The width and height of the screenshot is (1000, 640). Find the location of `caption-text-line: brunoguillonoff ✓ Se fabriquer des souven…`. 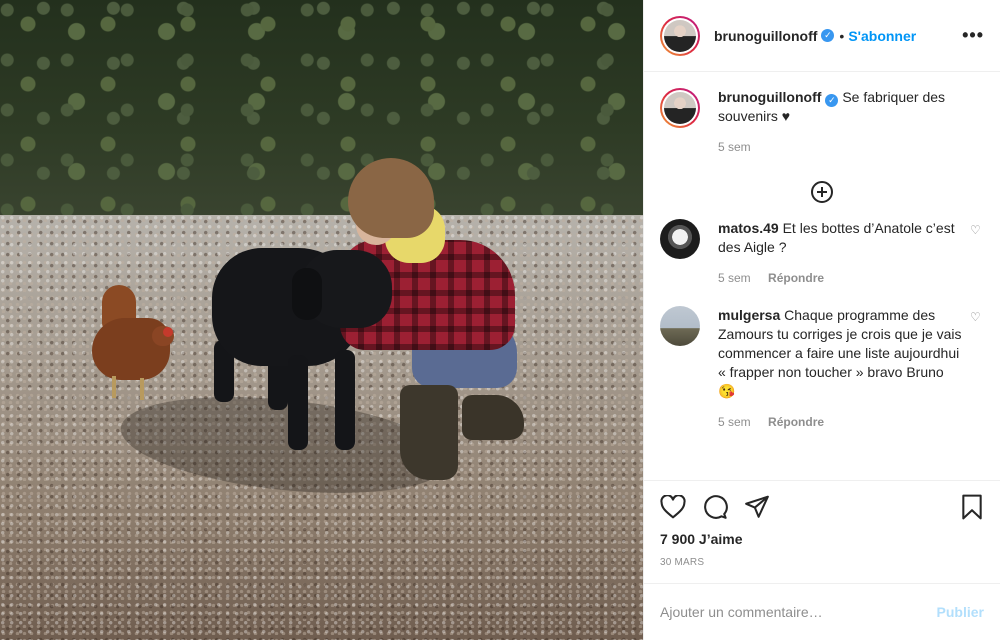

caption-text-line: brunoguillonoff ✓ Se fabriquer des souven… is located at coordinates (851, 107).